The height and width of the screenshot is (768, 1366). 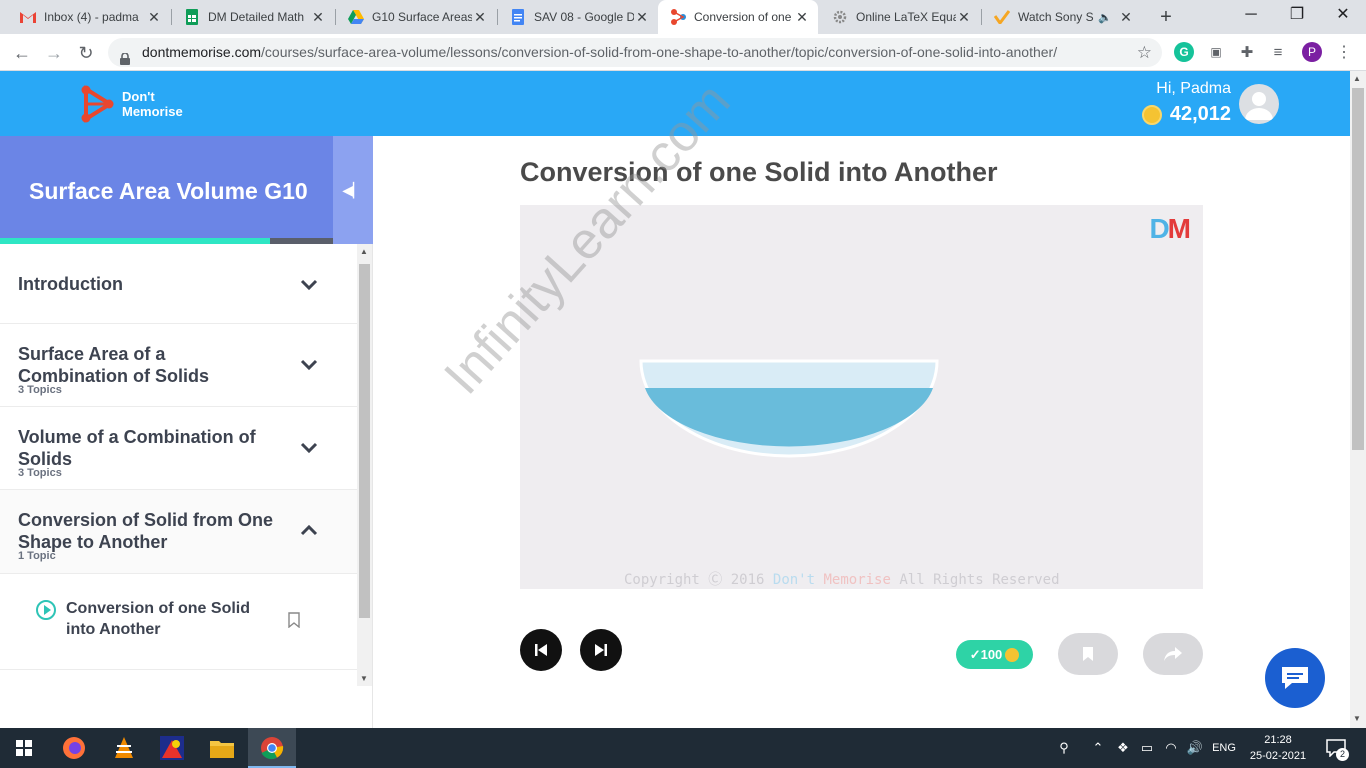 What do you see at coordinates (1312, 52) in the screenshot?
I see `profile-avatar: P` at bounding box center [1312, 52].